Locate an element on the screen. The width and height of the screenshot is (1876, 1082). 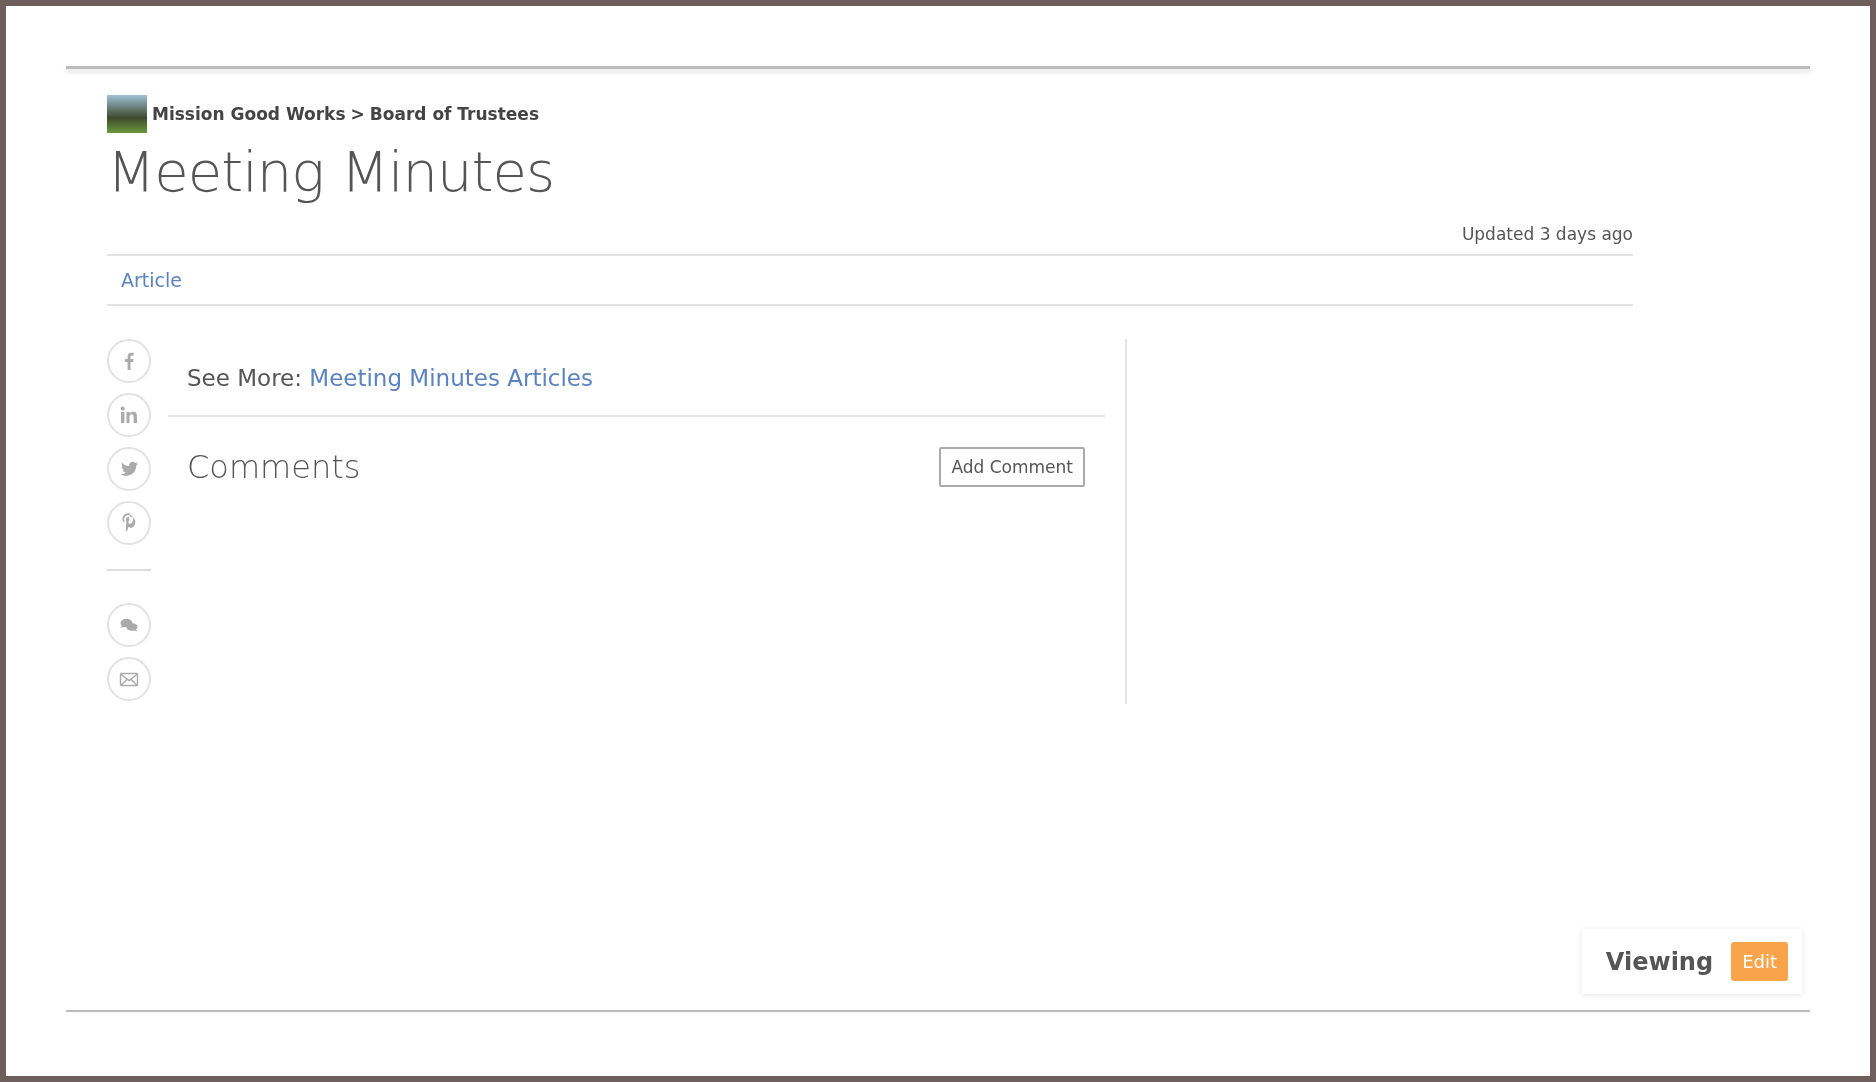
facebook-icon is located at coordinates (129, 361).